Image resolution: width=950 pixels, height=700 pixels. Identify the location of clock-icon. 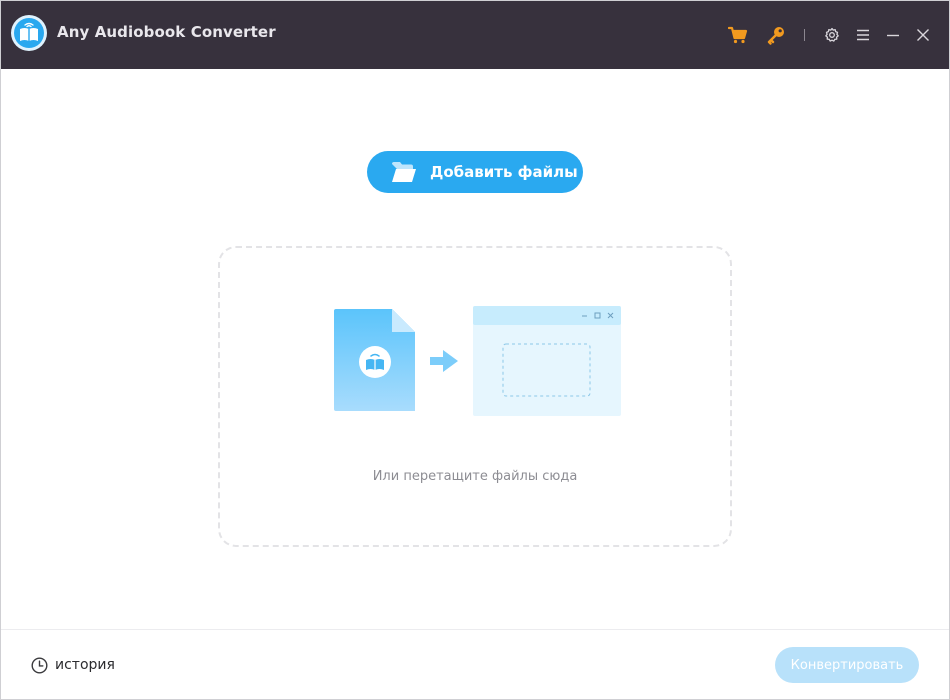
(39, 665).